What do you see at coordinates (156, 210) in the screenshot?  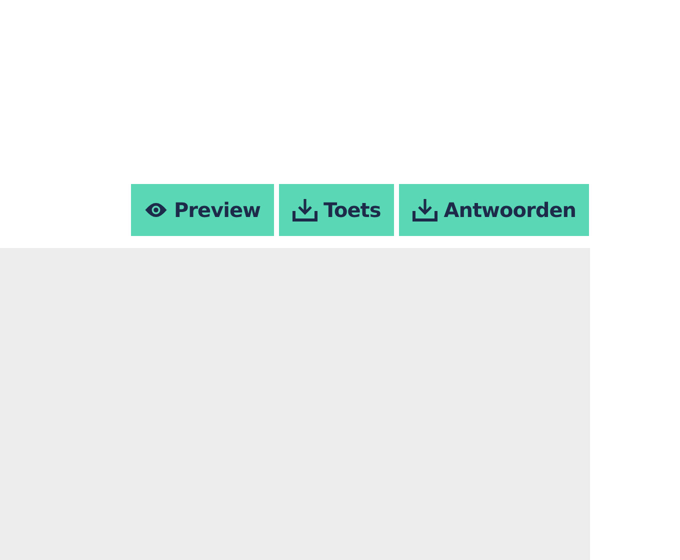 I see `eye-icon` at bounding box center [156, 210].